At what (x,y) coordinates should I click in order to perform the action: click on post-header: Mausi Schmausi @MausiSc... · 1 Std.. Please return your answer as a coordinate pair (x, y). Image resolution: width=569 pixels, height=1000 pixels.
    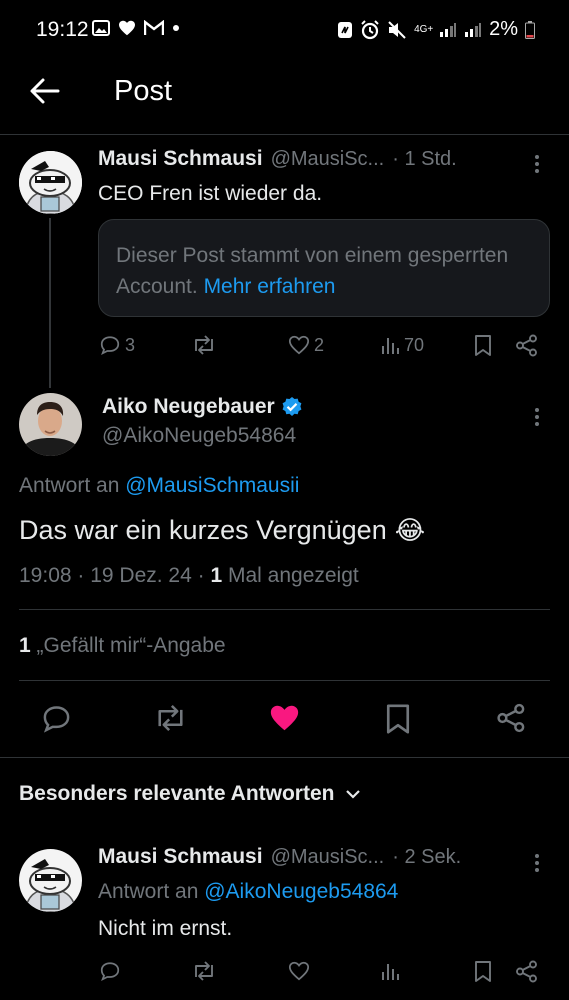
    Looking at the image, I should click on (313, 159).